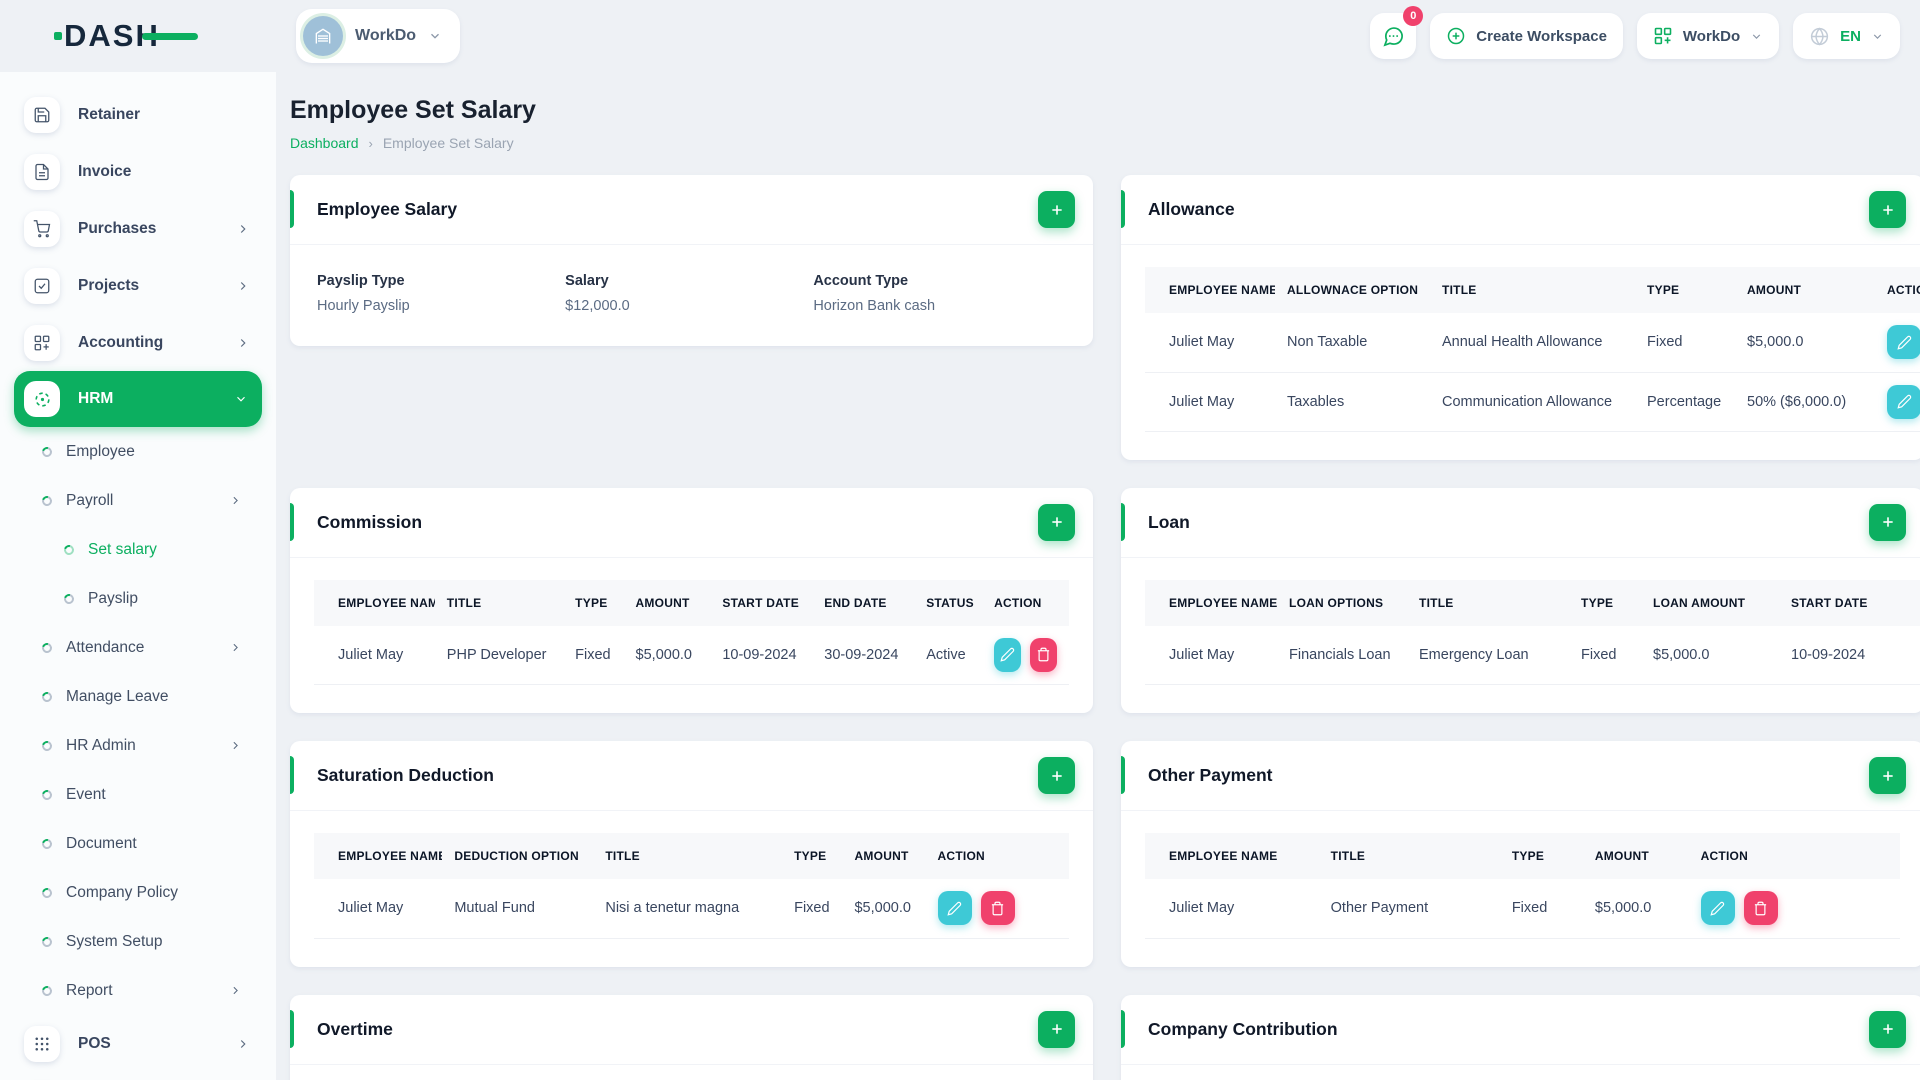 Image resolution: width=1920 pixels, height=1080 pixels. Describe the element at coordinates (1056, 522) in the screenshot. I see `add-commission-button` at that location.